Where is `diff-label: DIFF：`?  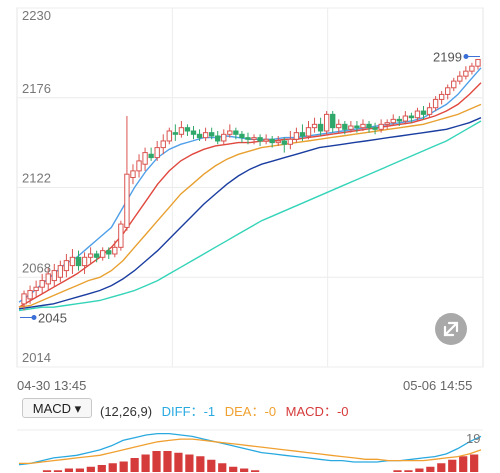
diff-label: DIFF： is located at coordinates (182, 411).